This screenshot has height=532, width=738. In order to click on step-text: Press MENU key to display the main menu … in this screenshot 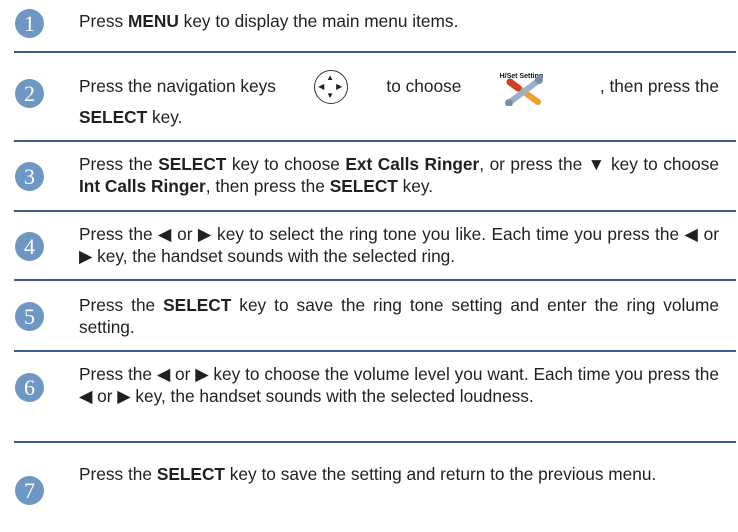, I will do `click(269, 21)`.